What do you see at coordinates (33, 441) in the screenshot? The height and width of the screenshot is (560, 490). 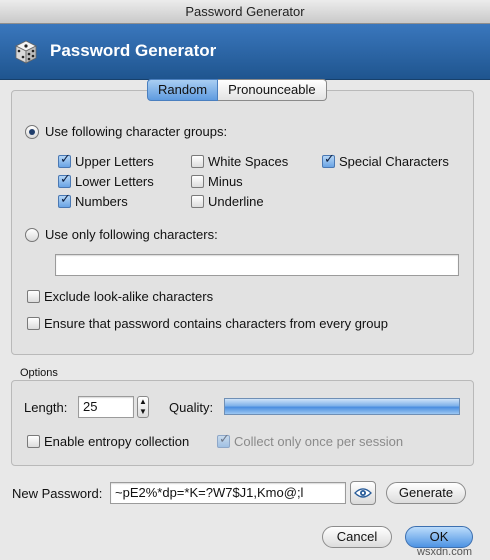 I see `checkbox-entropy-collection` at bounding box center [33, 441].